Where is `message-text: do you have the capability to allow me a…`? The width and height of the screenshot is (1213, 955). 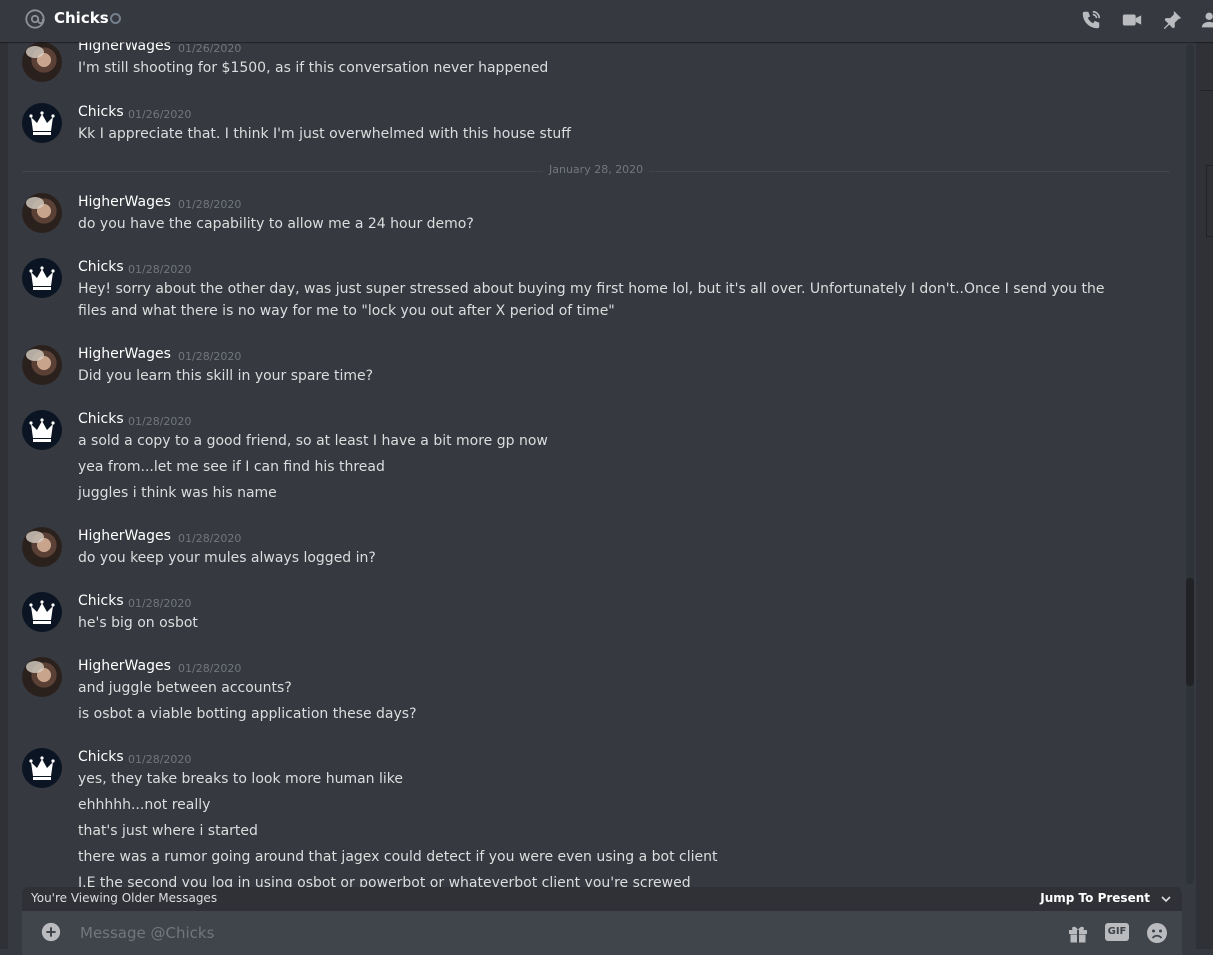
message-text: do you have the capability to allow me a… is located at coordinates (276, 224).